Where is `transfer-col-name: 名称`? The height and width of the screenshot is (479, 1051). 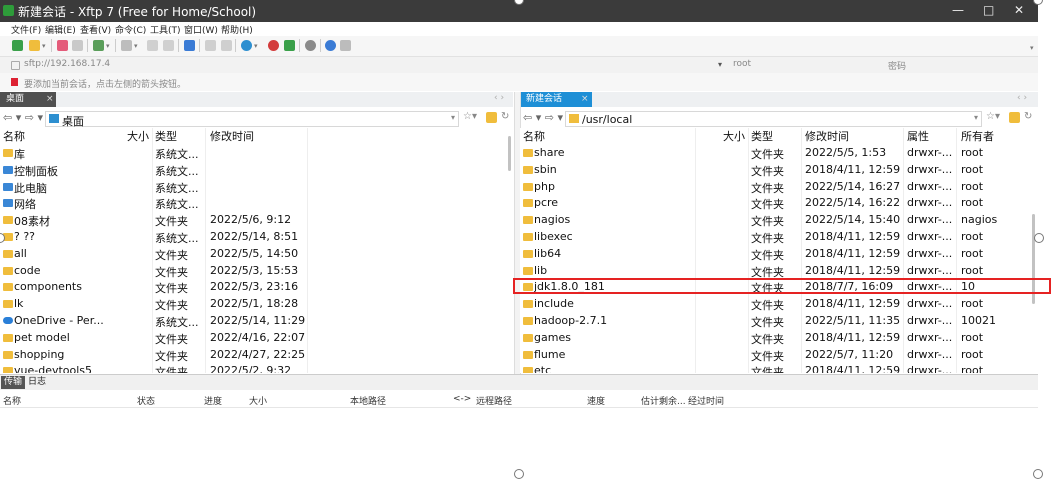
transfer-col-name: 名称 is located at coordinates (12, 400).